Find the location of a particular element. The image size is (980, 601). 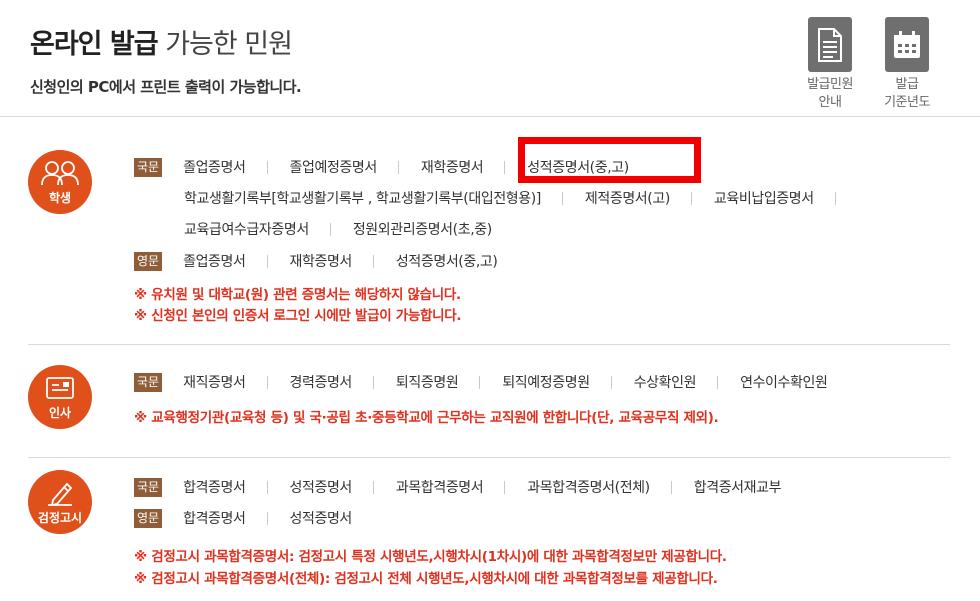

personnel-link-employment: 재직증명서 is located at coordinates (214, 382).